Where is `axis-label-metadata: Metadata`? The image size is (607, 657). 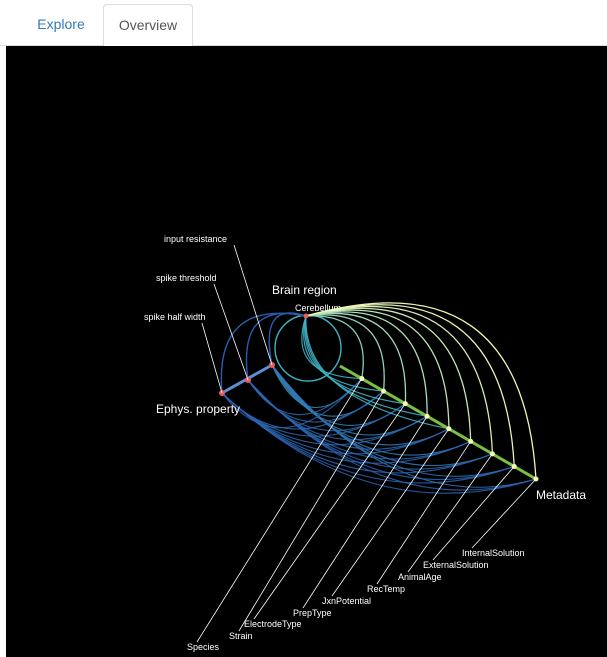 axis-label-metadata: Metadata is located at coordinates (561, 495).